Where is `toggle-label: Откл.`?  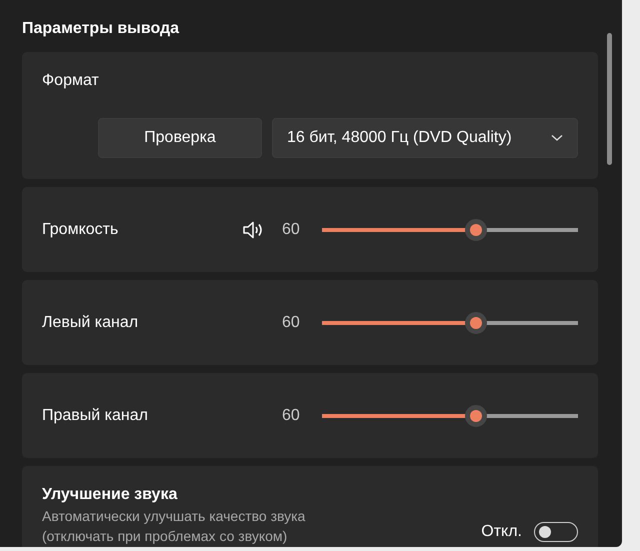
toggle-label: Откл. is located at coordinates (501, 532).